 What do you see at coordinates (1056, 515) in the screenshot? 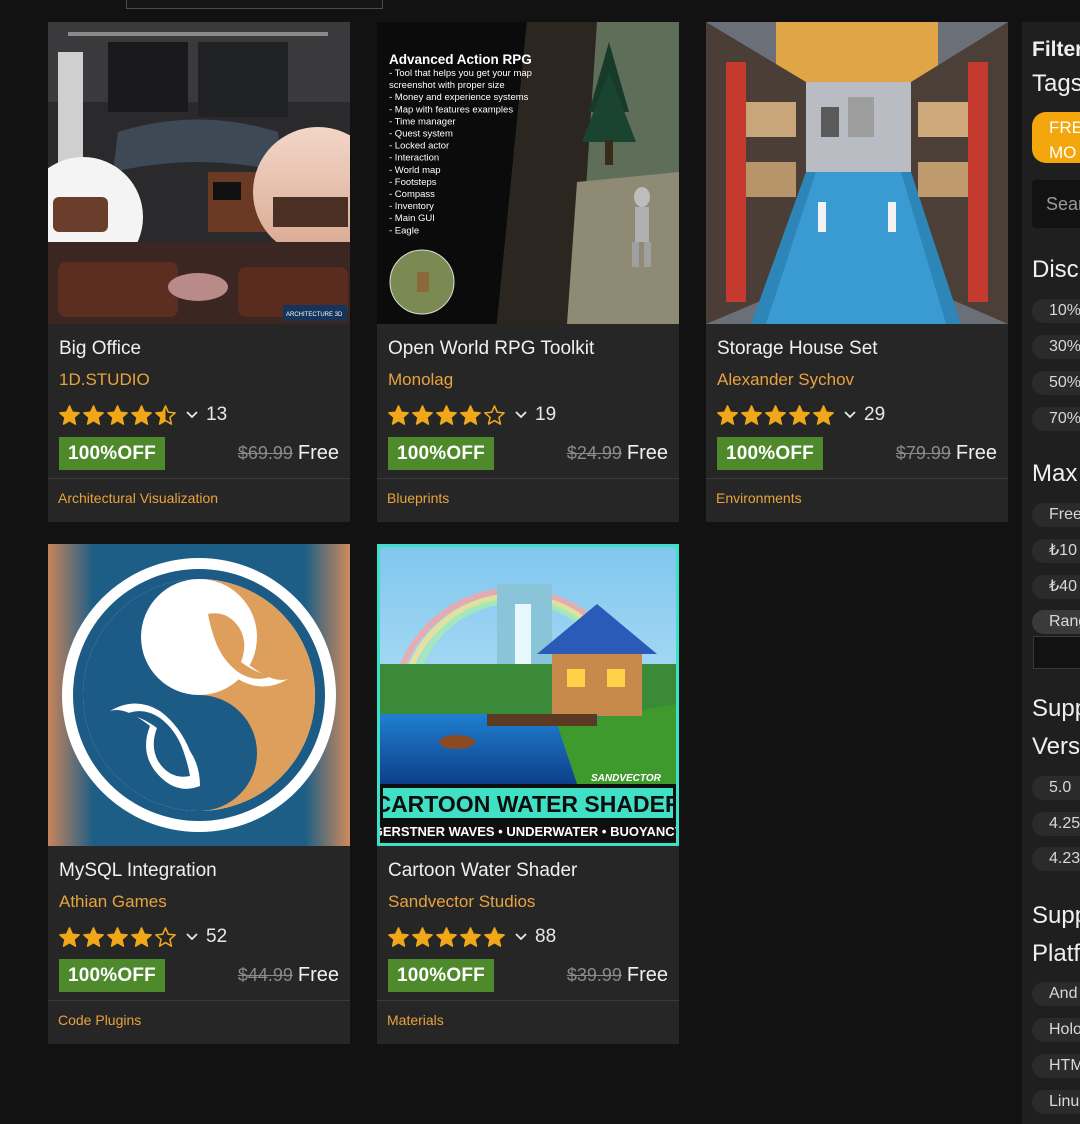
I see `max-price-option: Free` at bounding box center [1056, 515].